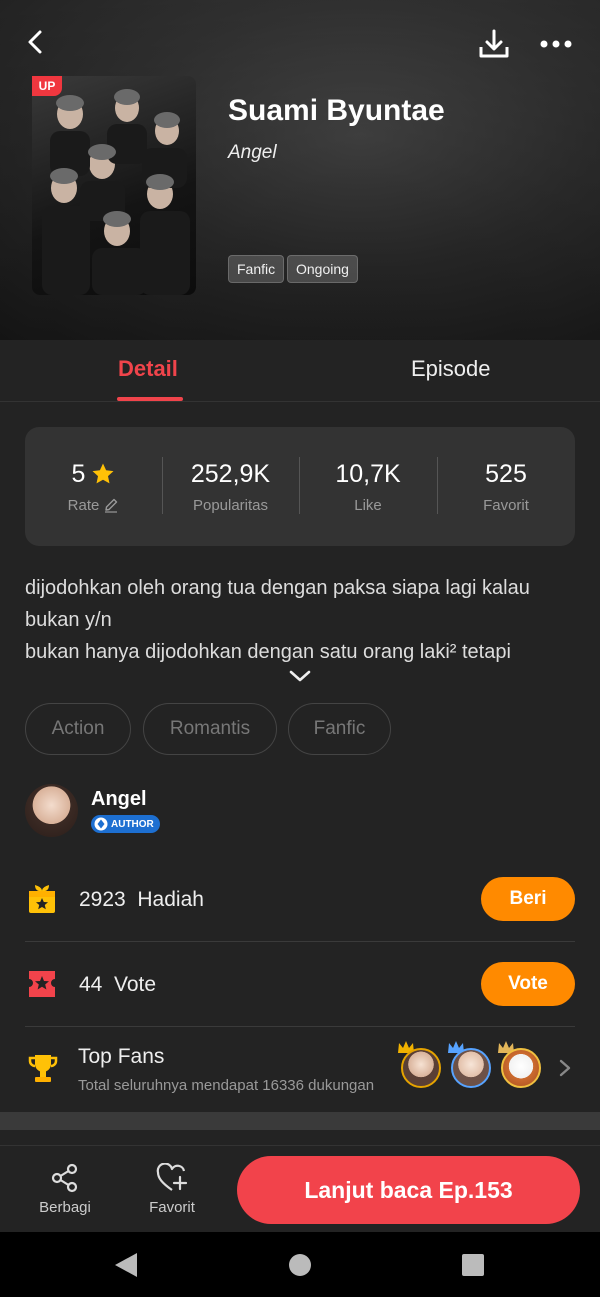 The height and width of the screenshot is (1297, 600). I want to click on author-badge: AUTHOR, so click(125, 824).